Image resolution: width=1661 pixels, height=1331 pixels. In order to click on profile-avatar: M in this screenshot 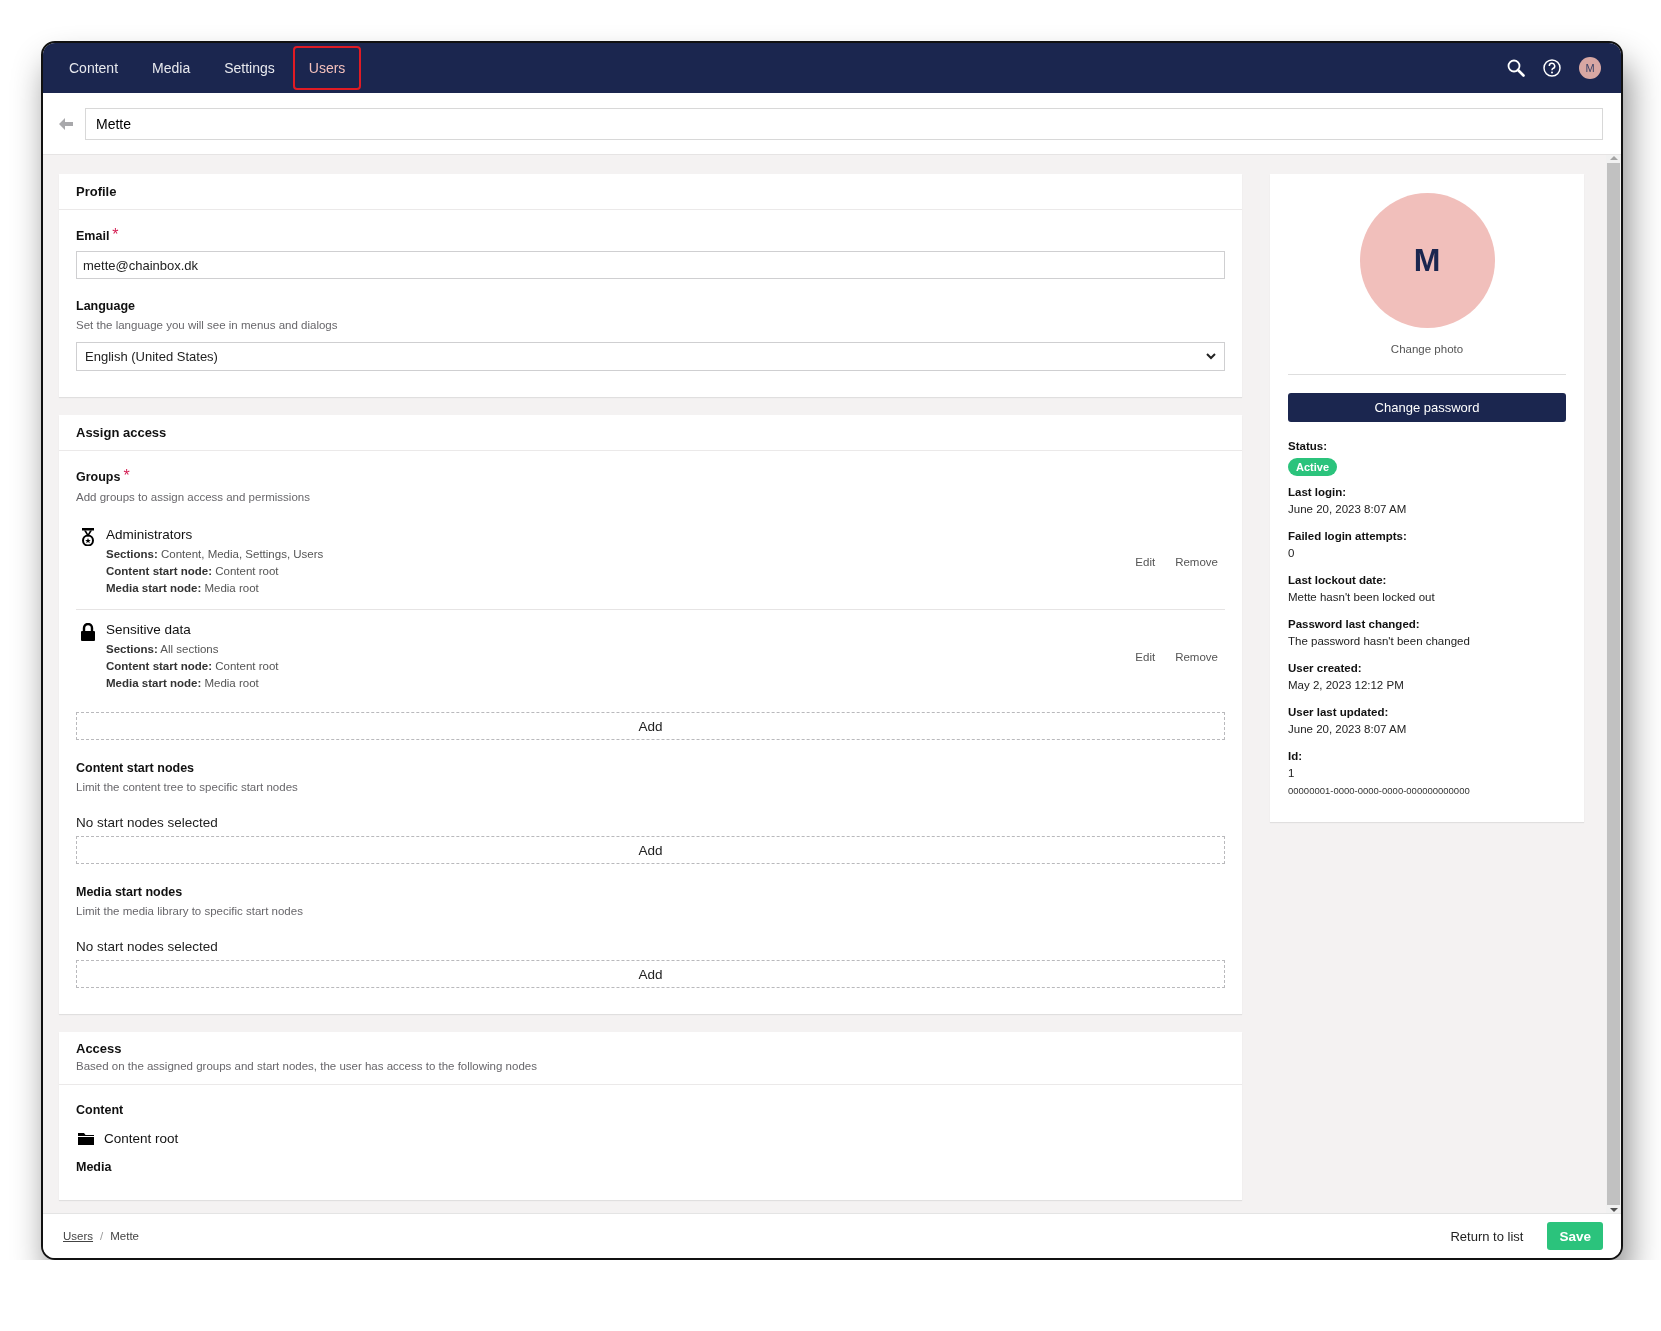, I will do `click(1427, 260)`.